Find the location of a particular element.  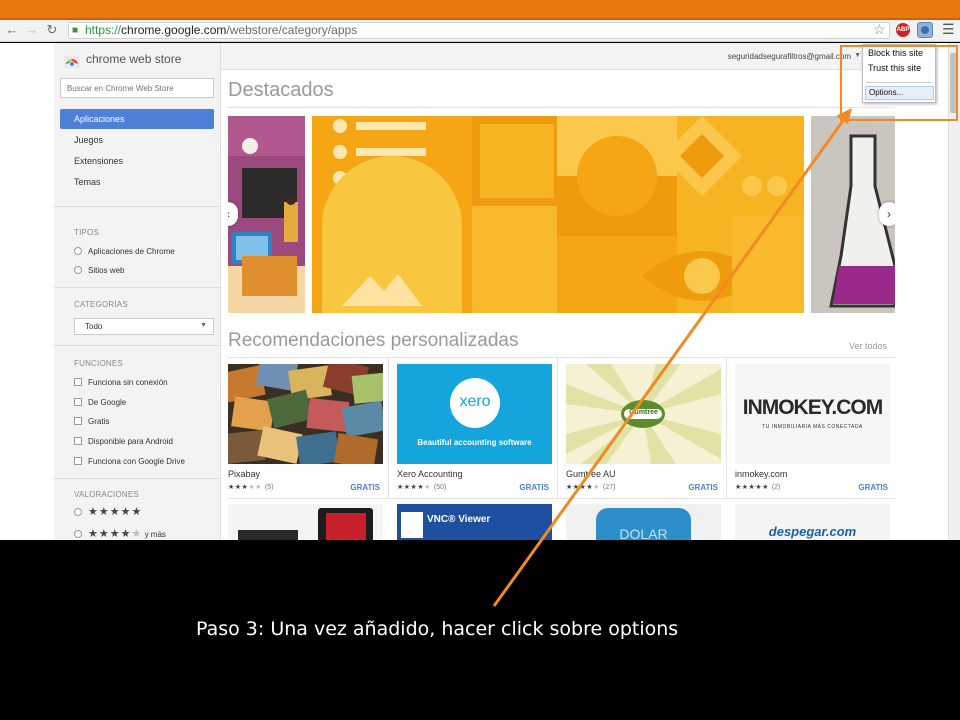

page-gutter is located at coordinates (27, 291).